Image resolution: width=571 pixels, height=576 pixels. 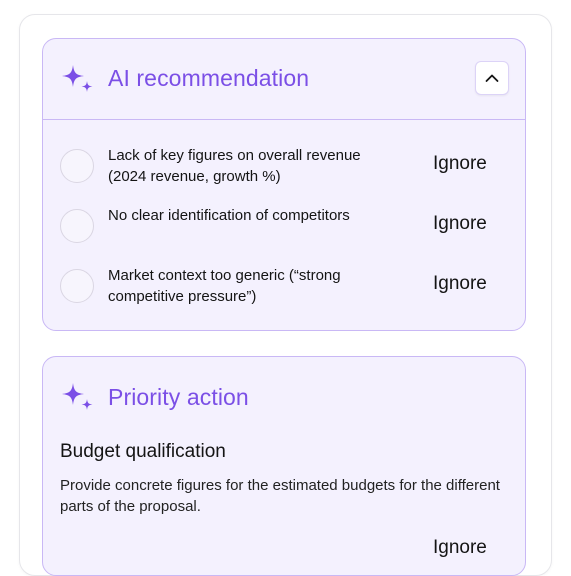 What do you see at coordinates (178, 397) in the screenshot?
I see `card-title: Priority action` at bounding box center [178, 397].